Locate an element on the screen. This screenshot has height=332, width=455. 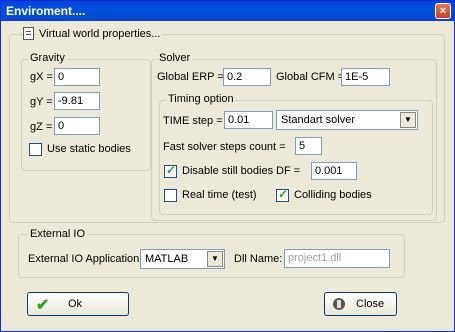
timing-label: Timing option is located at coordinates (201, 99).